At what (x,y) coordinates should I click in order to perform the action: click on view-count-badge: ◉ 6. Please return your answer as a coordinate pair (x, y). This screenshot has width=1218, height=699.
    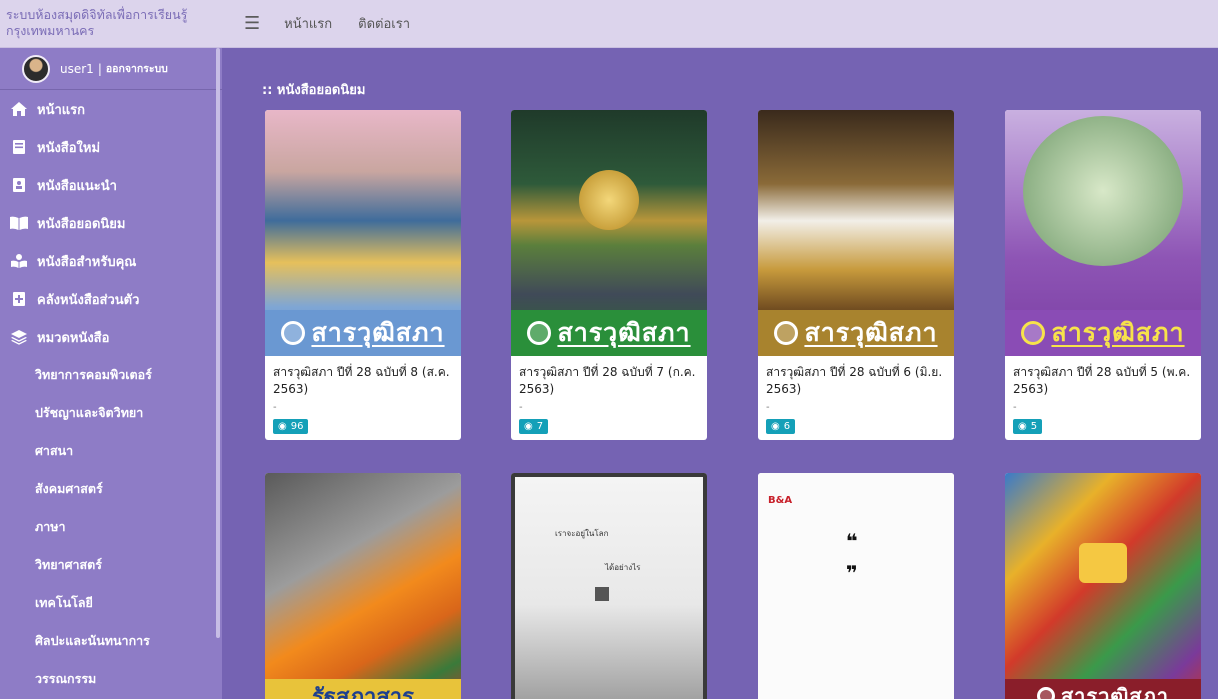
    Looking at the image, I should click on (781, 426).